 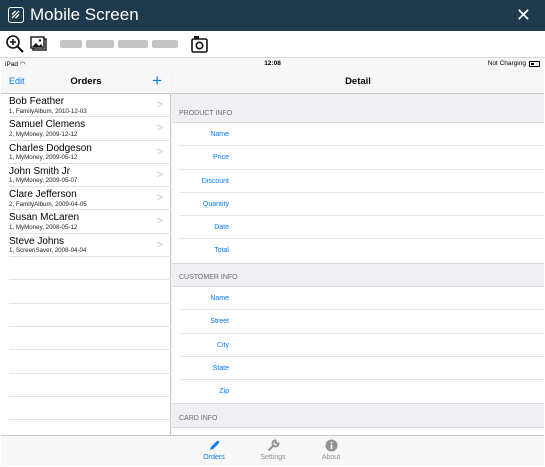 I want to click on status-time: 12:08, so click(x=272, y=63).